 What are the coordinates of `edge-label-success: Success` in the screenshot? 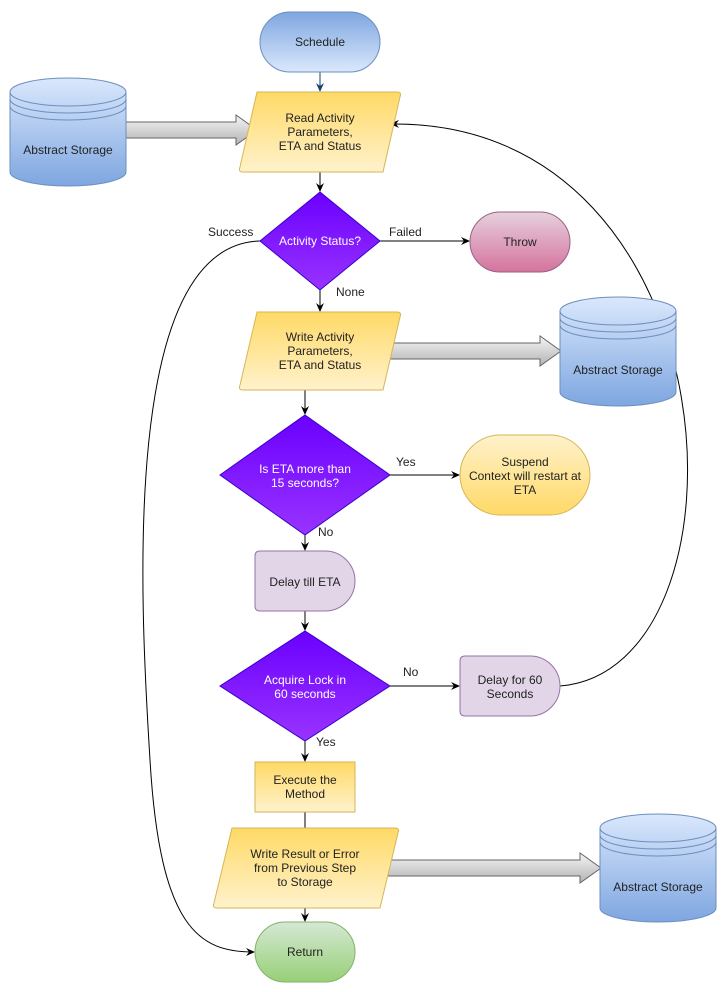 It's located at (230, 232).